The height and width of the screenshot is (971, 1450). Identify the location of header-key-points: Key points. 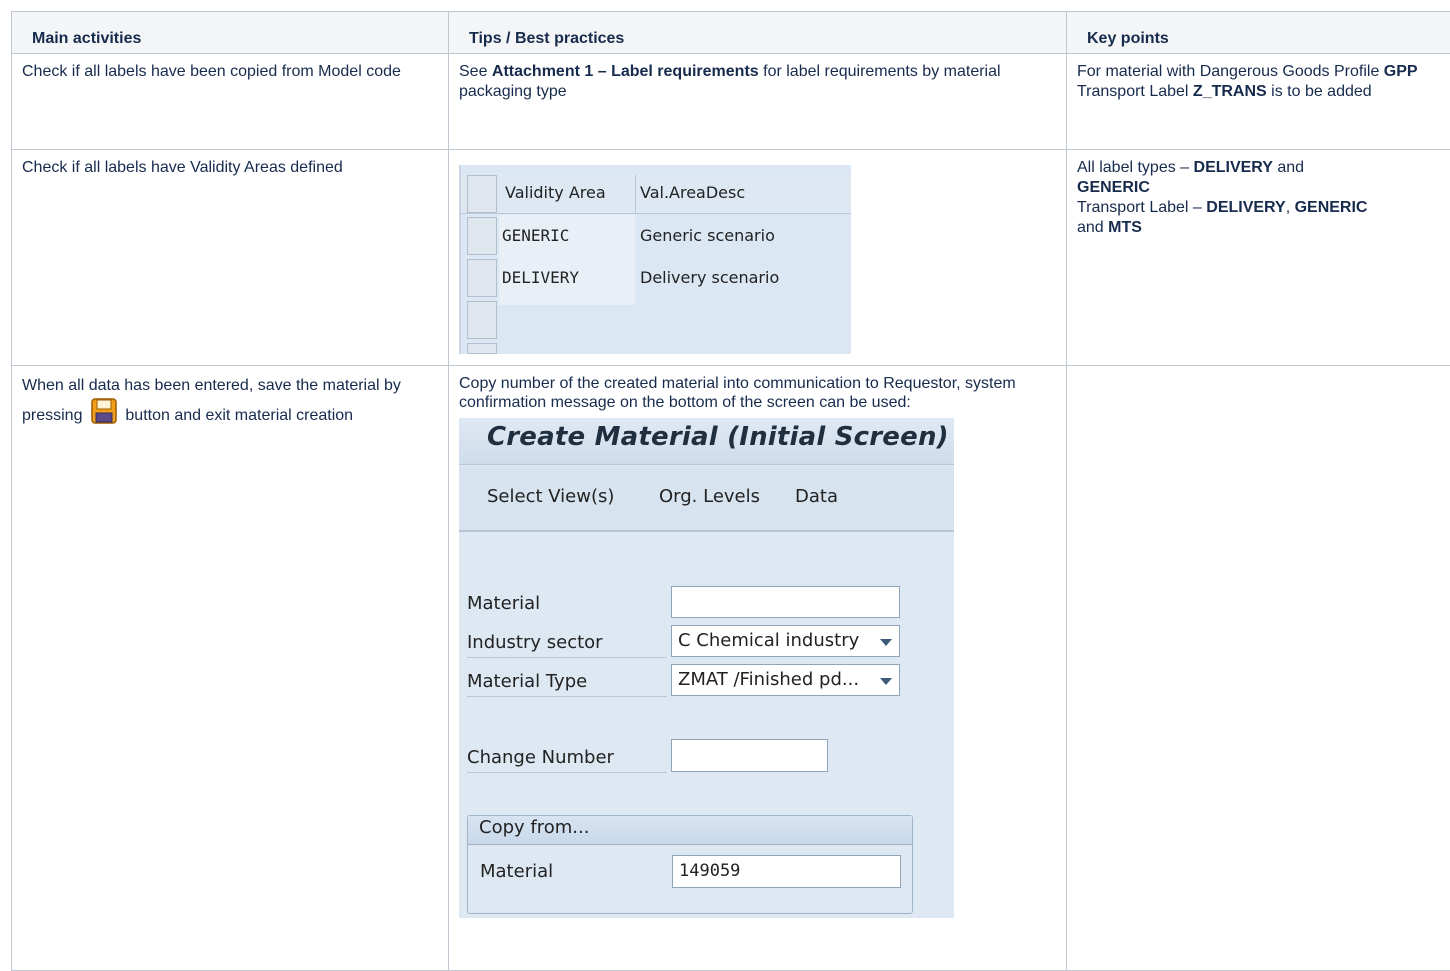
(1258, 33).